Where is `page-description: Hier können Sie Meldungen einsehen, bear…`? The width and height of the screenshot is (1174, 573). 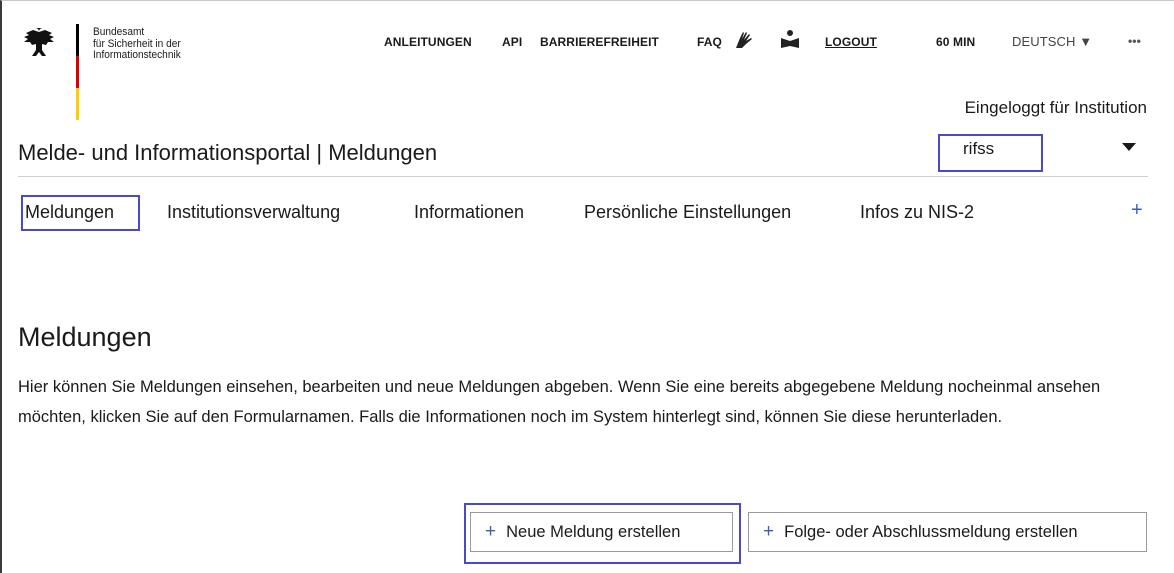
page-description: Hier können Sie Meldungen einsehen, bear… is located at coordinates (559, 402).